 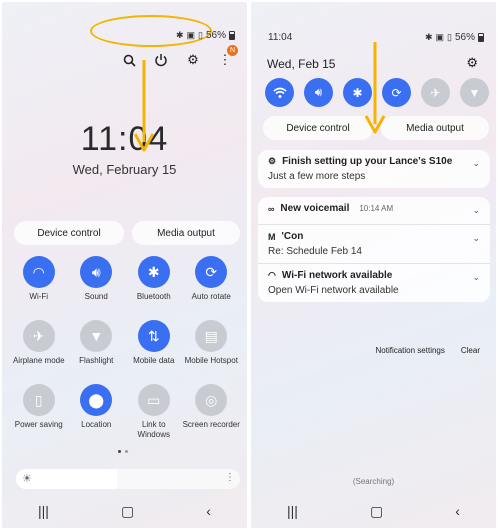 What do you see at coordinates (272, 161) in the screenshot?
I see `gear-small-icon: ⚙` at bounding box center [272, 161].